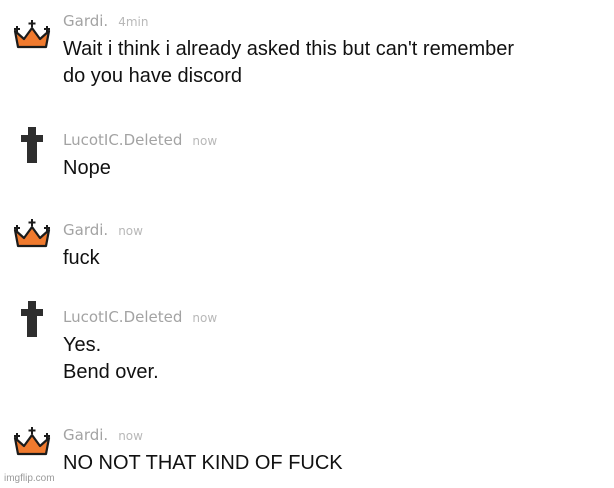 This screenshot has height=488, width=614. I want to click on message-header: Gardi. 4min, so click(105, 21).